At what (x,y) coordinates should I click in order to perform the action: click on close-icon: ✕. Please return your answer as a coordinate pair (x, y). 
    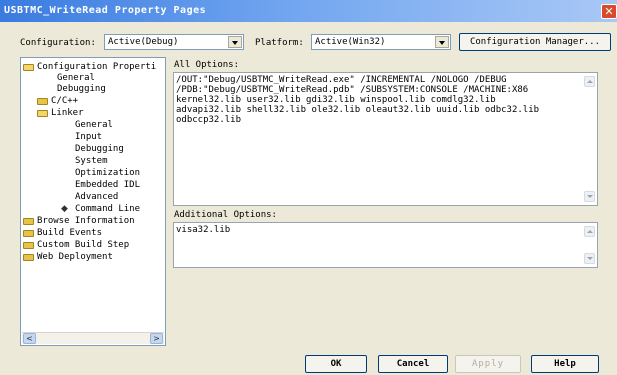
    Looking at the image, I should click on (609, 11).